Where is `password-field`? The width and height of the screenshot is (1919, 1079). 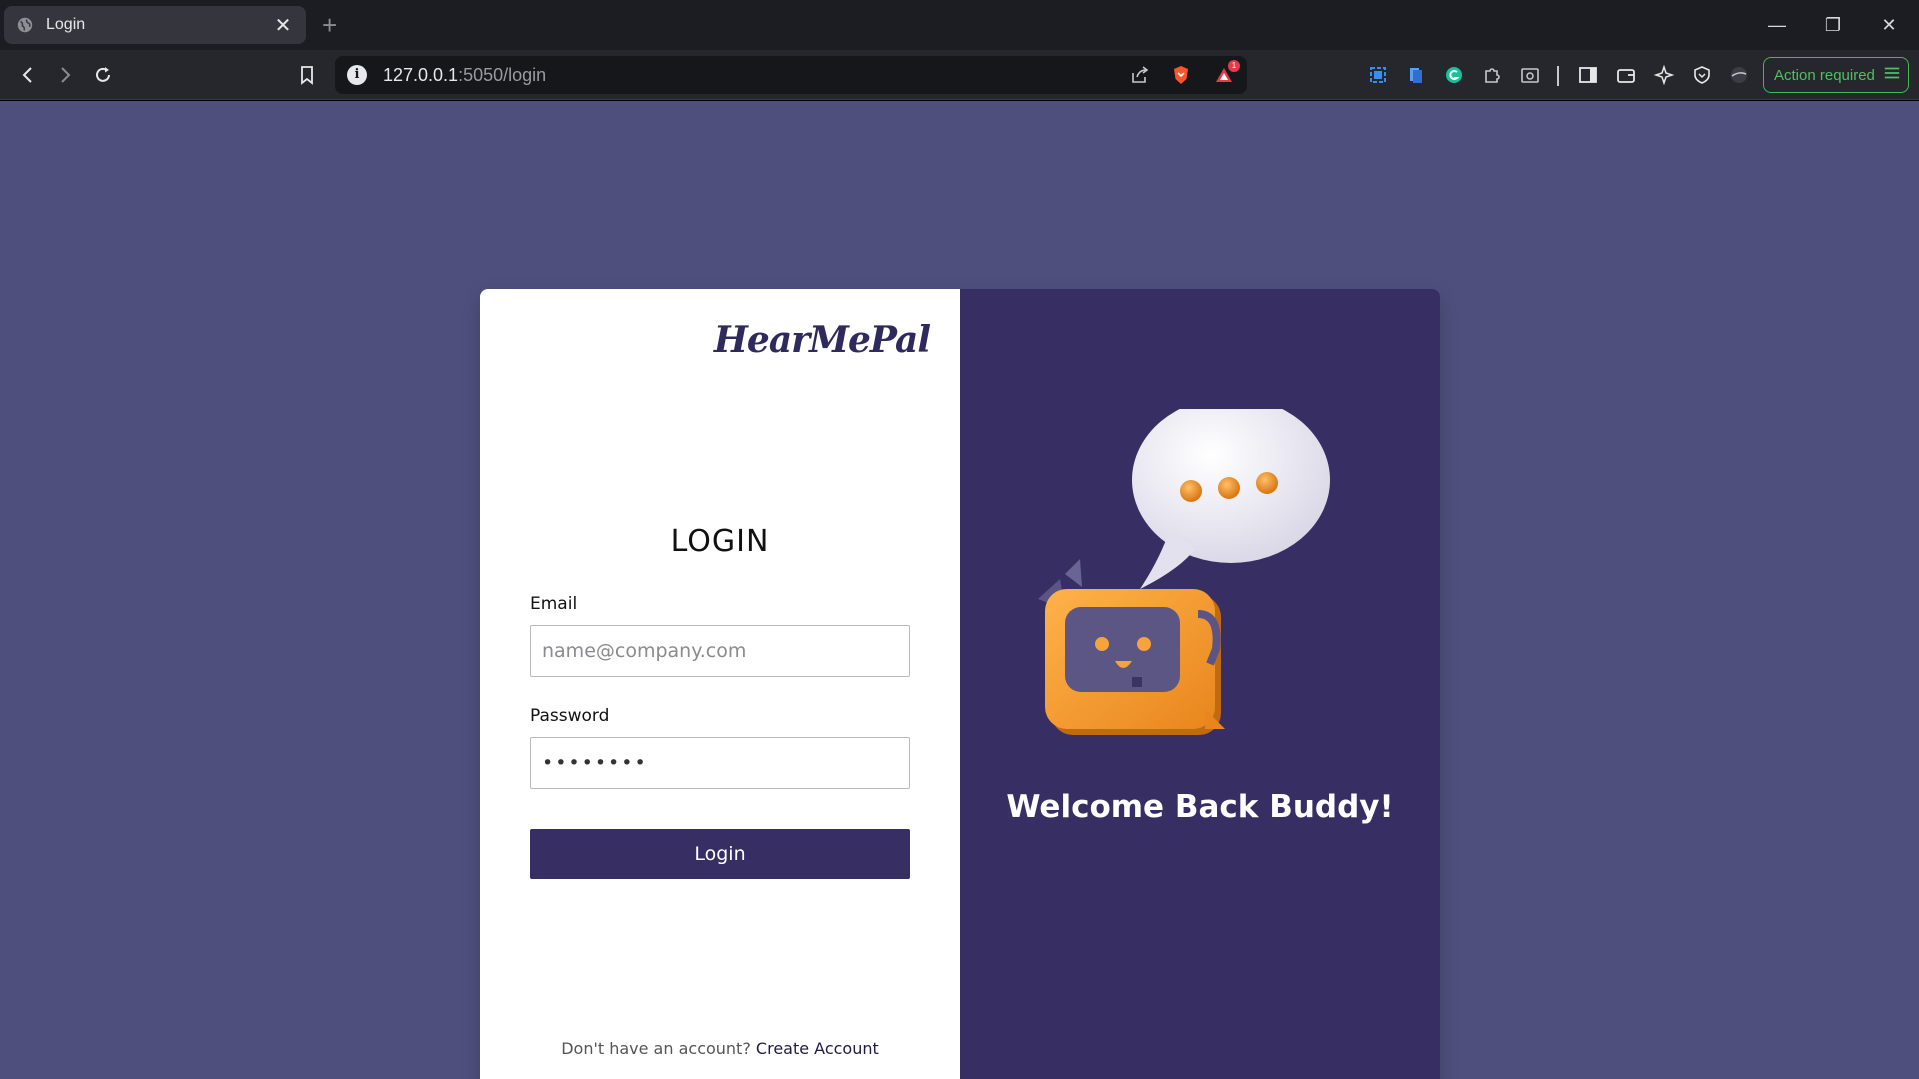
password-field is located at coordinates (720, 763).